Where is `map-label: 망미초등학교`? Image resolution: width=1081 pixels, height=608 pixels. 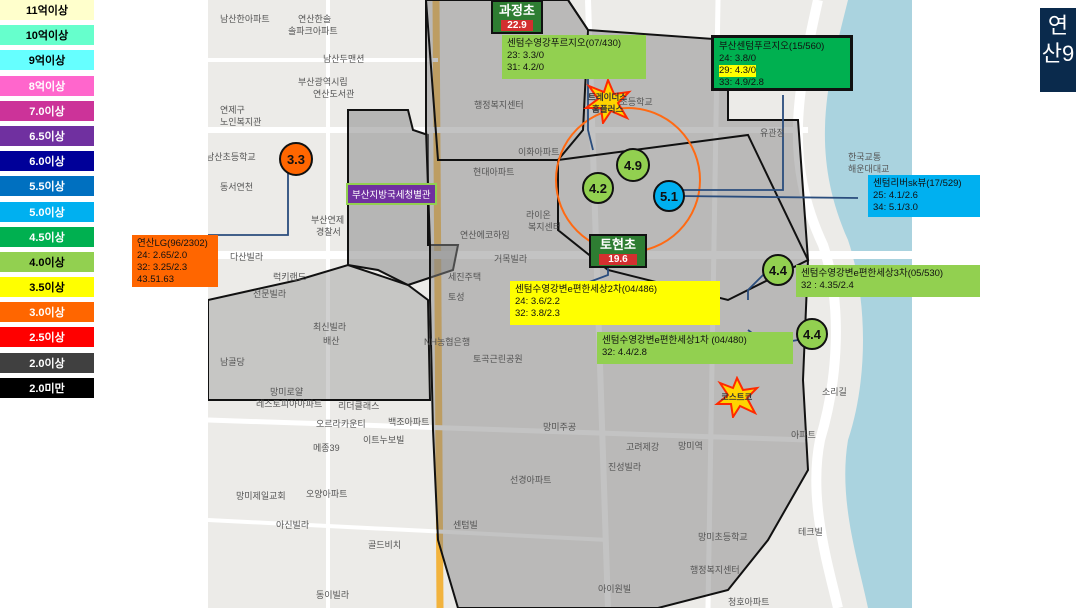
map-label: 망미초등학교 is located at coordinates (723, 537).